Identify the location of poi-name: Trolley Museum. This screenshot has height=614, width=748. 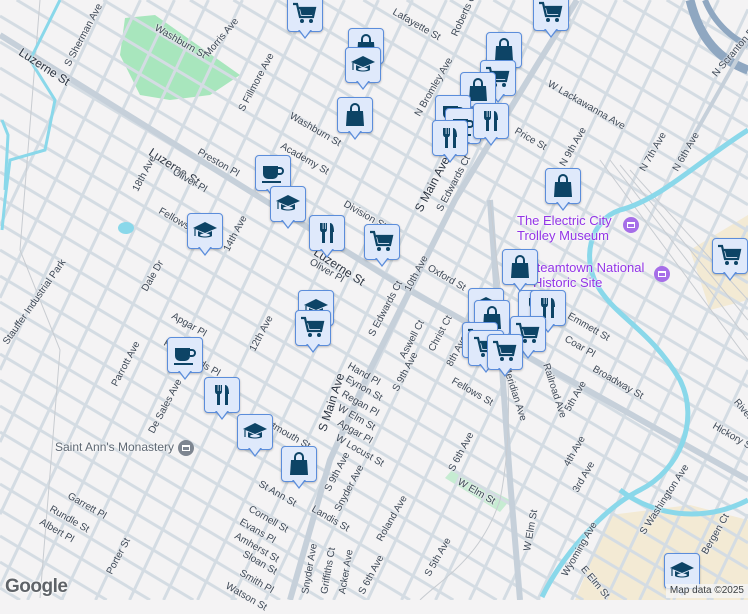
(563, 235).